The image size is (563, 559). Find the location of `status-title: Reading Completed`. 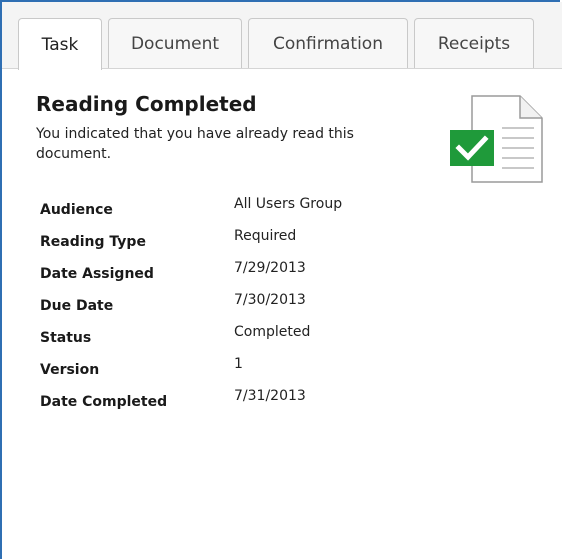

status-title: Reading Completed is located at coordinates (146, 104).